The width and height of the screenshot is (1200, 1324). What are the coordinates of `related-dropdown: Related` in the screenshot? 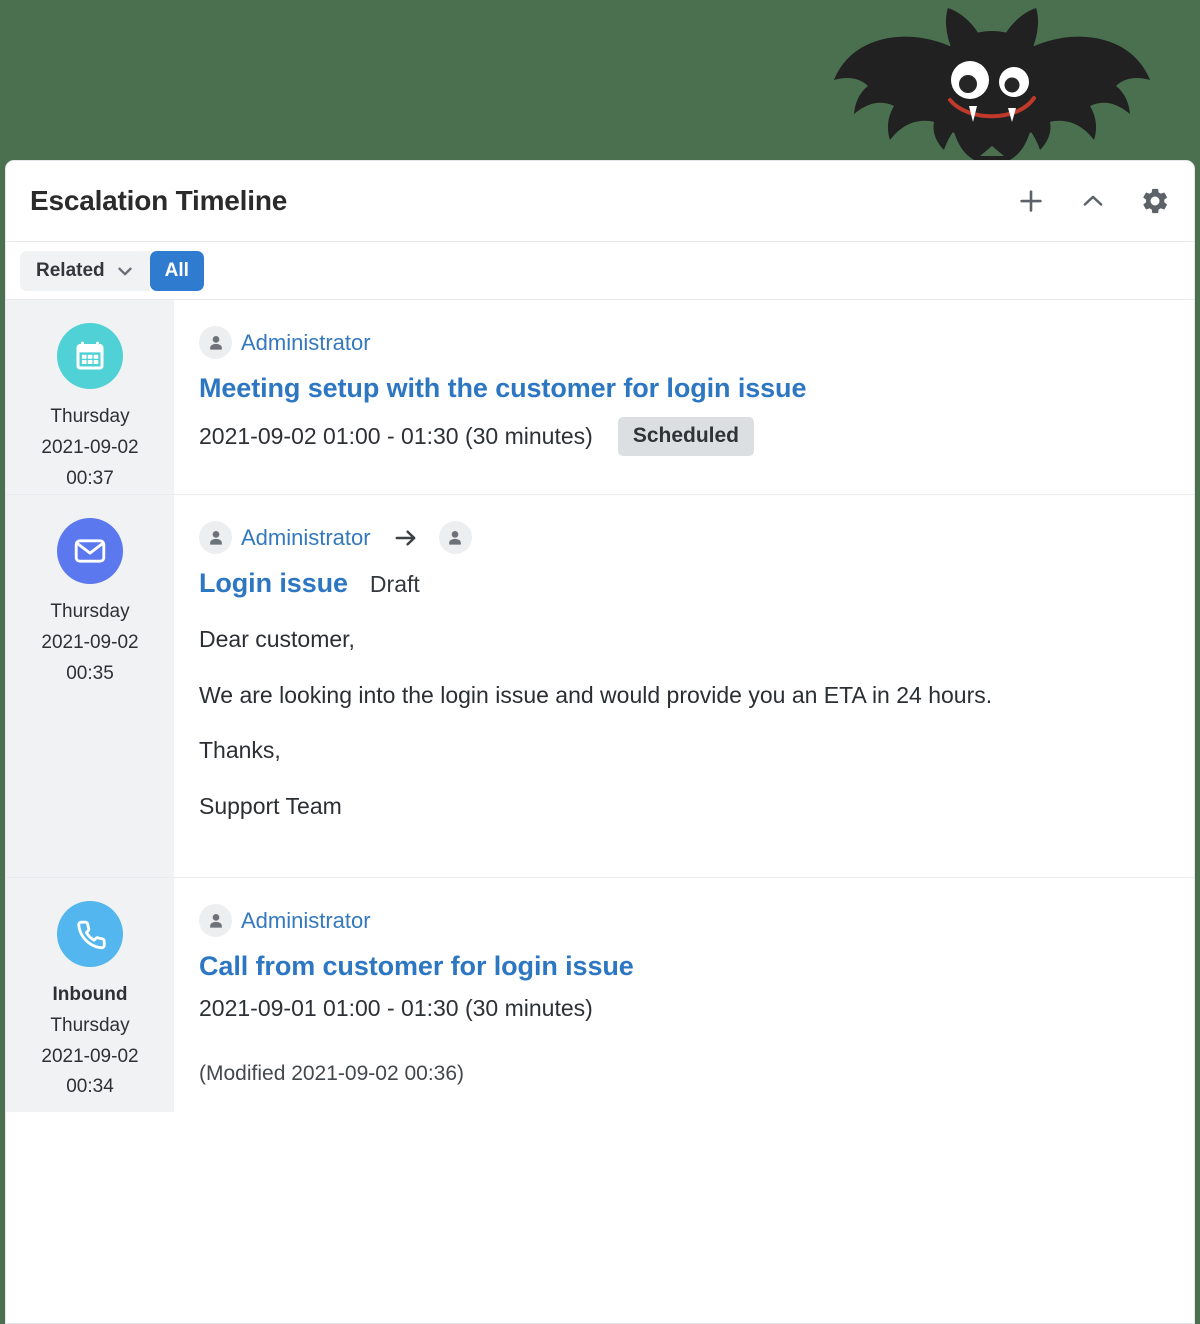 It's located at (85, 270).